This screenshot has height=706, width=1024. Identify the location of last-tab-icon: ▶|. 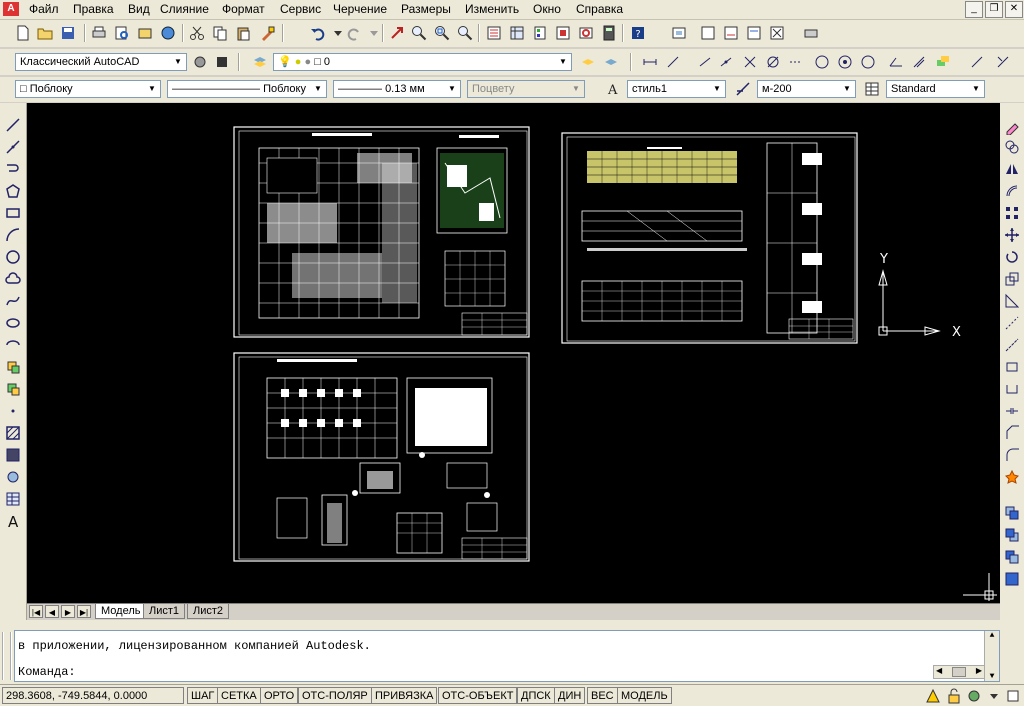
(84, 611).